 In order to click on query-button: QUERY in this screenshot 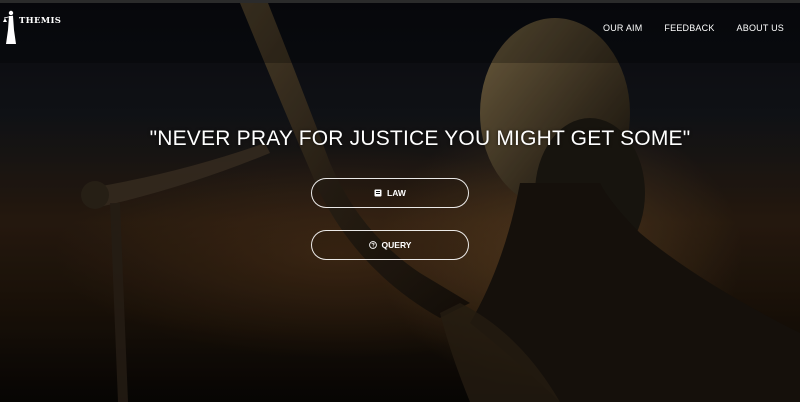, I will do `click(390, 245)`.